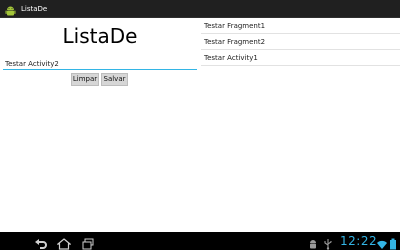 The image size is (400, 250). Describe the element at coordinates (328, 242) in the screenshot. I see `usb-icon` at that location.